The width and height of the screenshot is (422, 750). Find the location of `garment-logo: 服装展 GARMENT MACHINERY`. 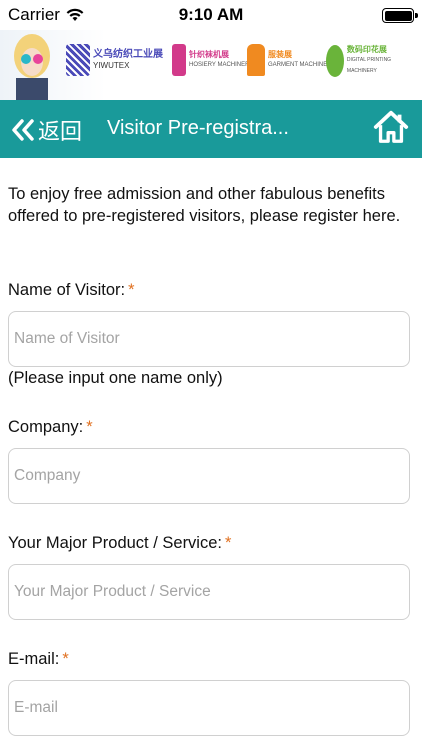

garment-logo: 服装展 GARMENT MACHINERY is located at coordinates (291, 60).